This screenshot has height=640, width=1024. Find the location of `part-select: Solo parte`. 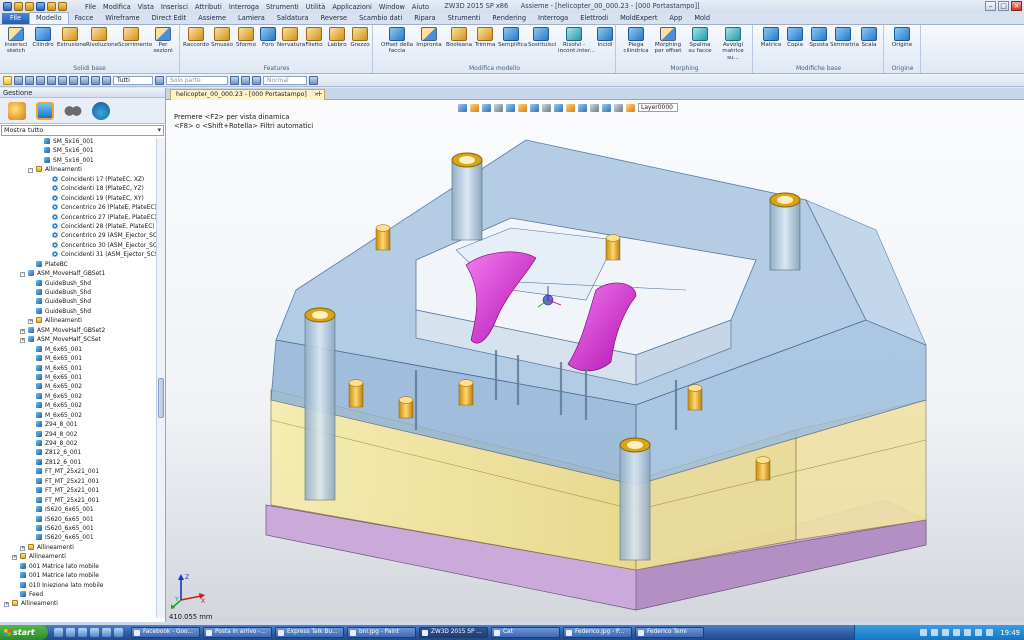

part-select: Solo parte is located at coordinates (197, 80).